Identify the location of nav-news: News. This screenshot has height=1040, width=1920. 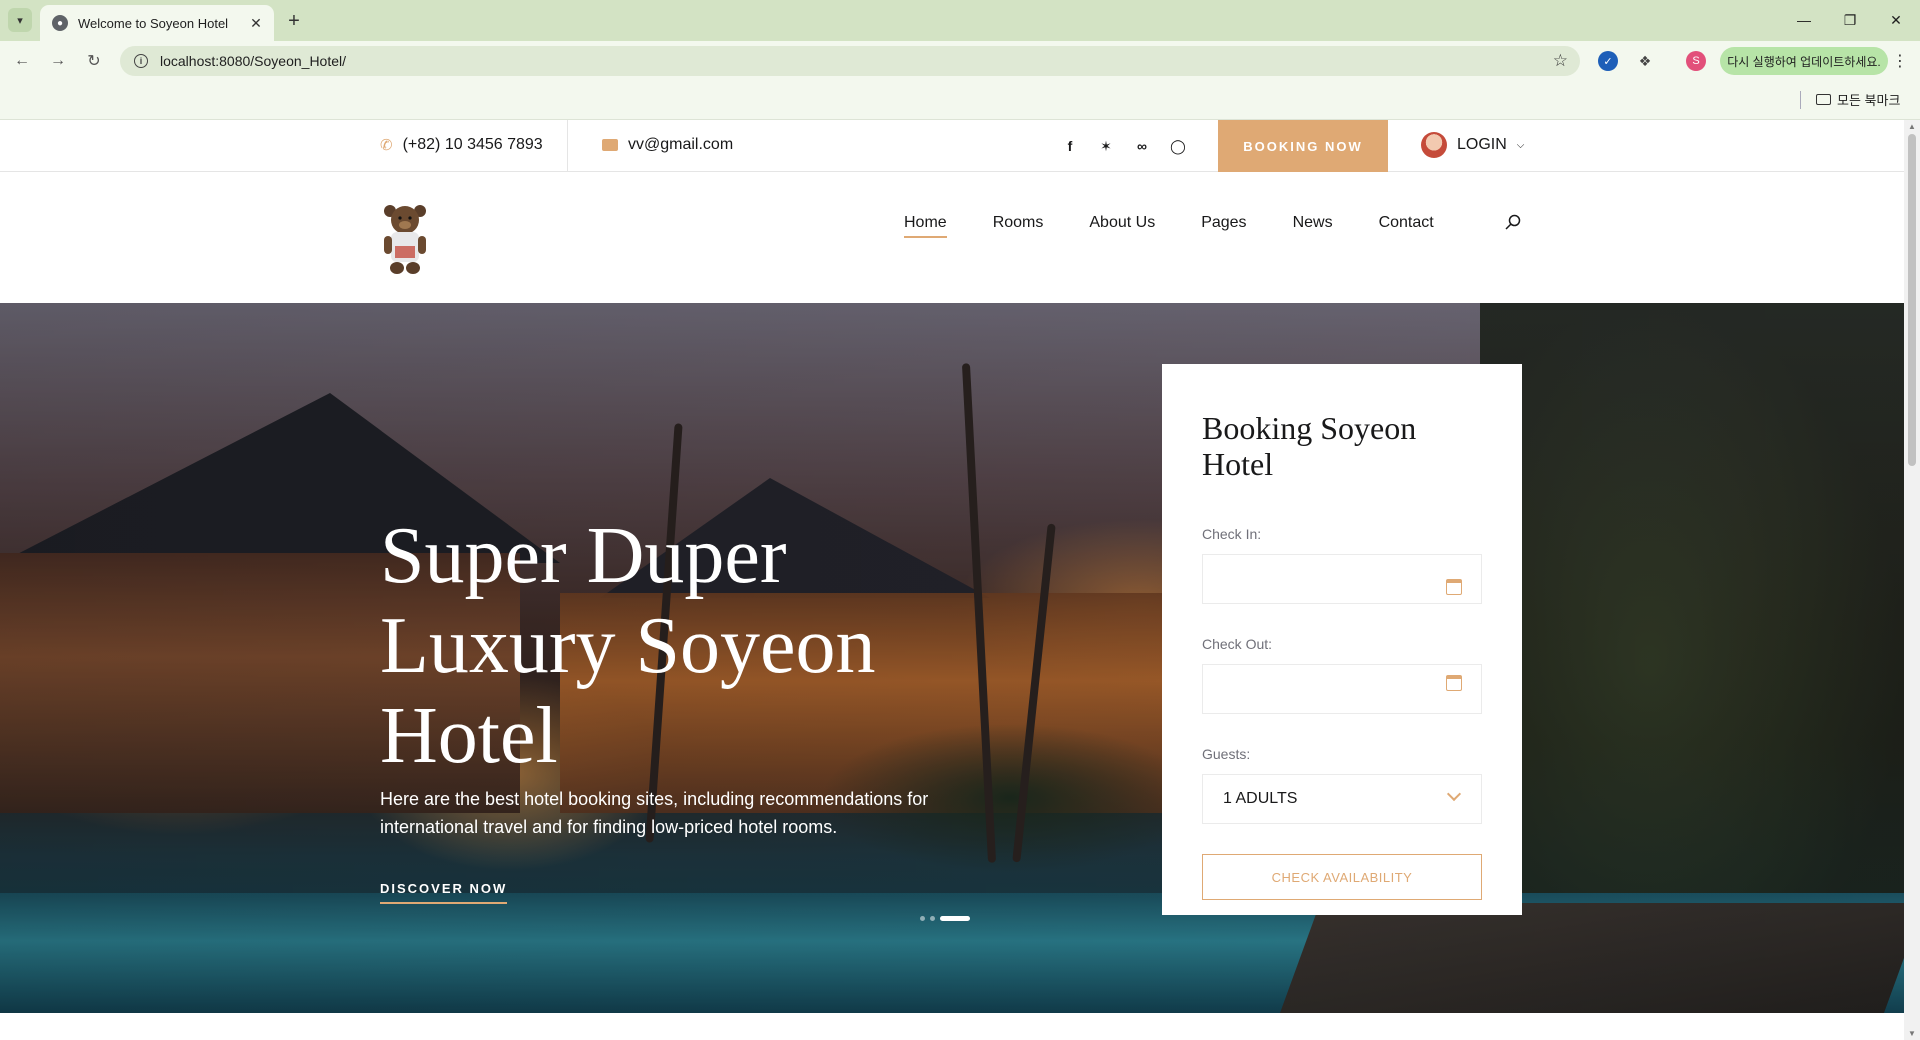
(1313, 226).